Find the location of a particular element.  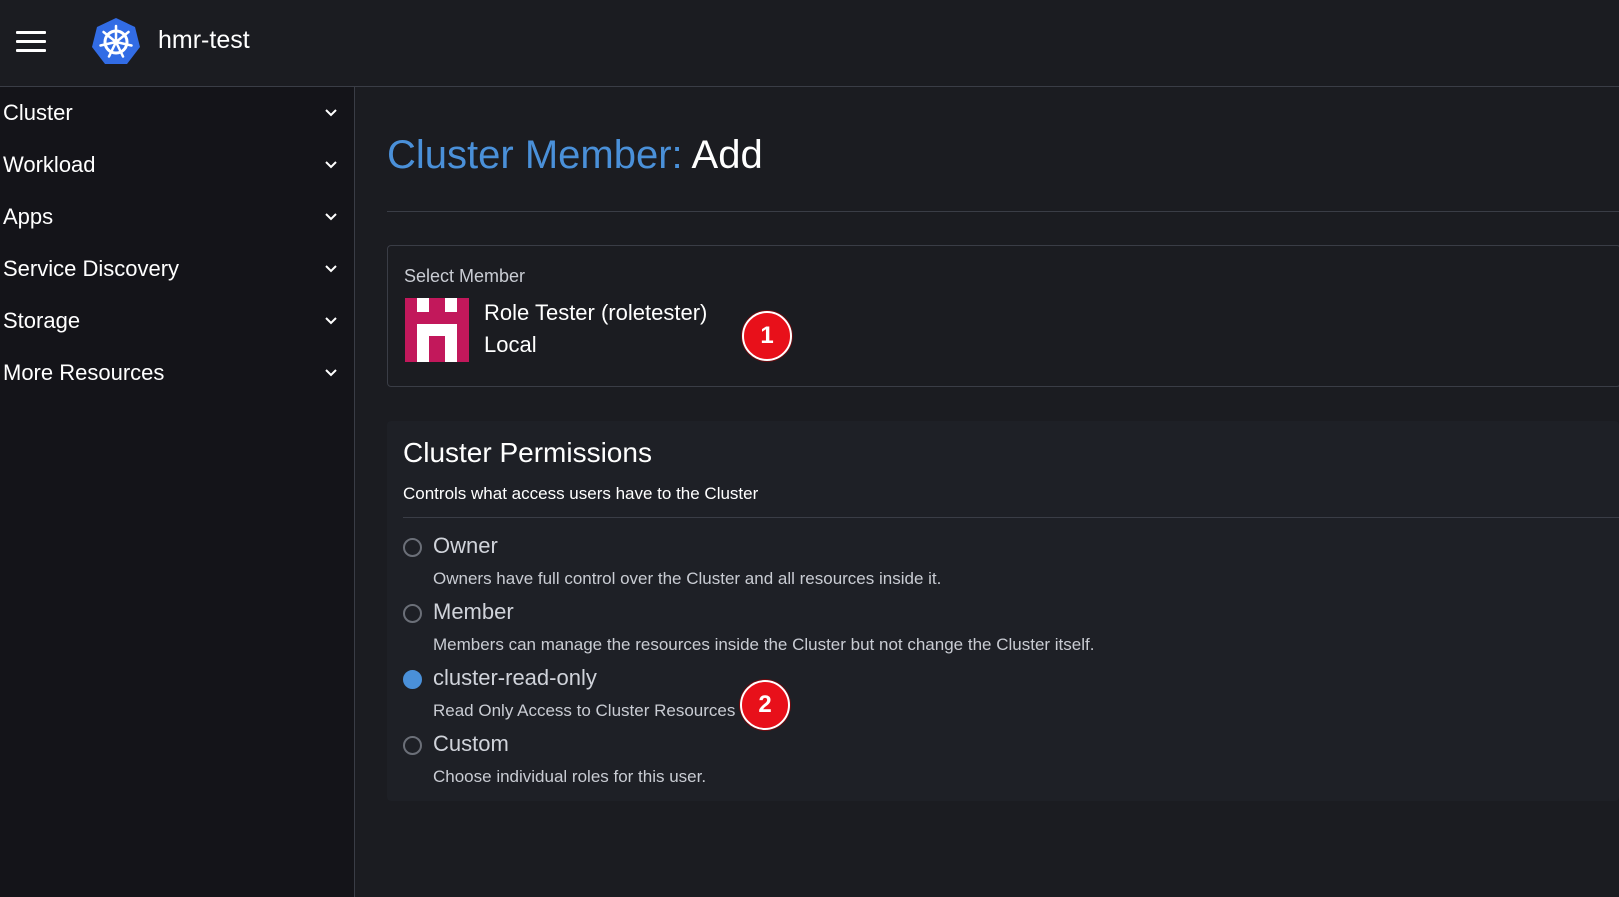

option-label: Custom is located at coordinates (471, 743).